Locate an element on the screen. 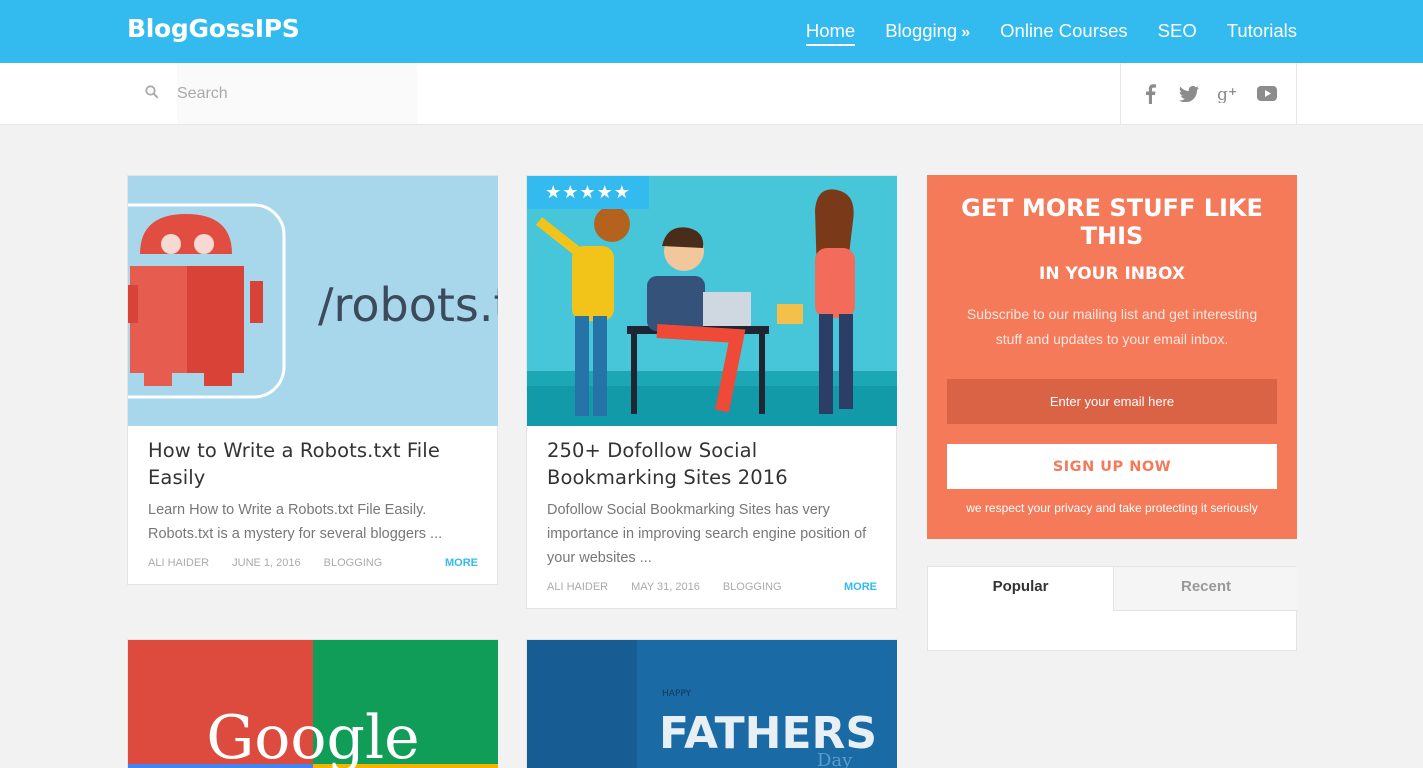  search-input is located at coordinates (297, 93).